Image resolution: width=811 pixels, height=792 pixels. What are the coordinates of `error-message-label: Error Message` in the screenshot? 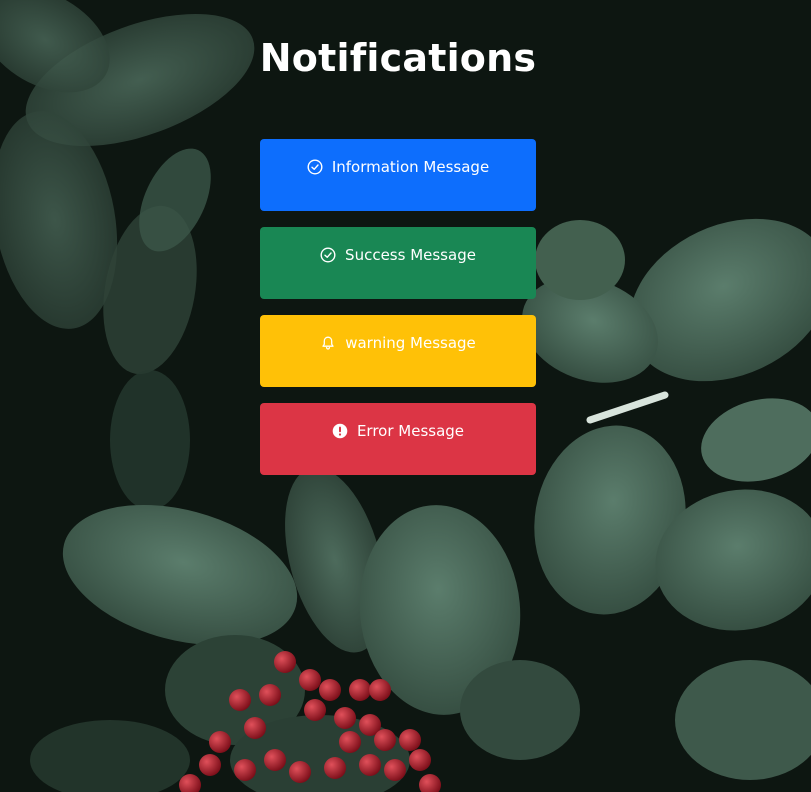 It's located at (410, 431).